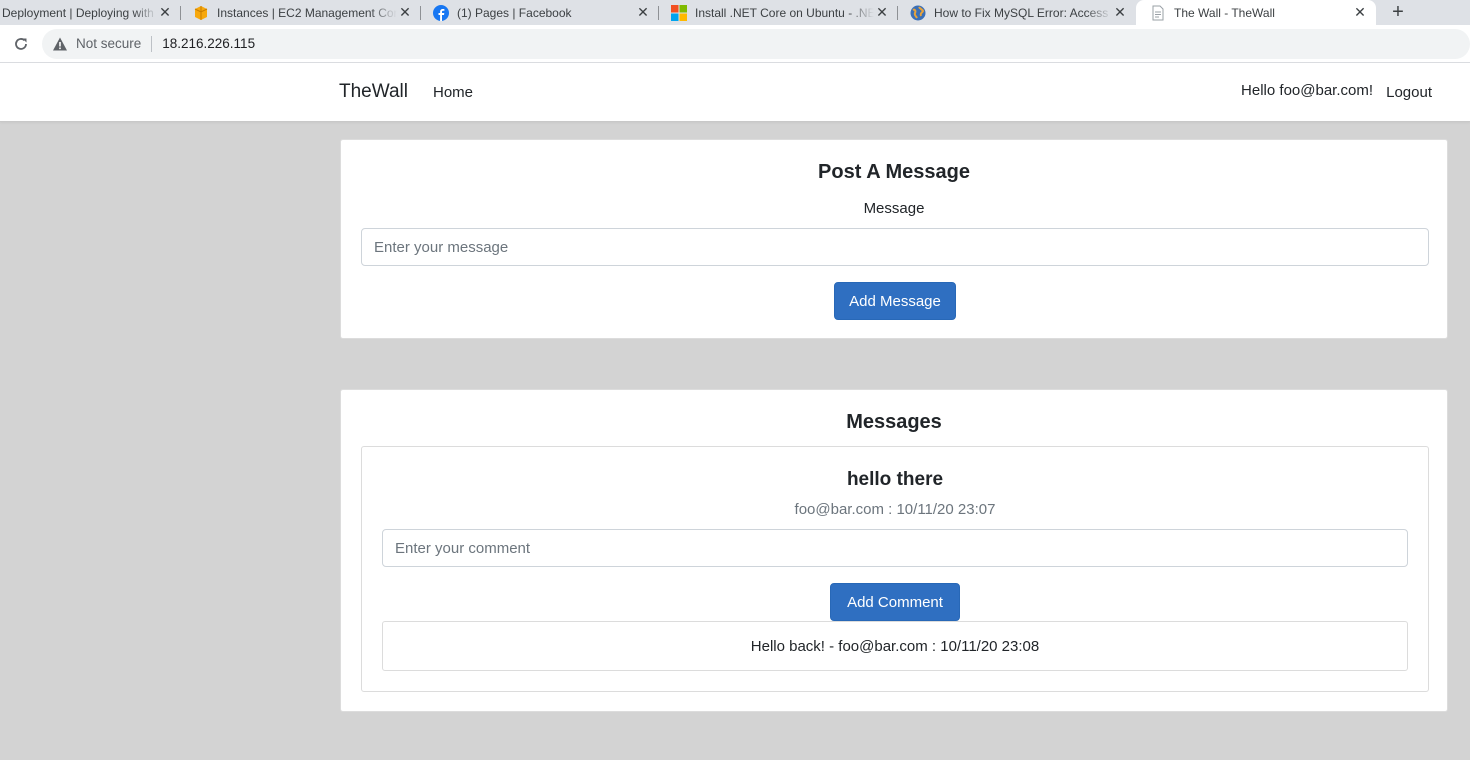 This screenshot has height=760, width=1470. Describe the element at coordinates (895, 301) in the screenshot. I see `add-message-button: Add Message` at that location.